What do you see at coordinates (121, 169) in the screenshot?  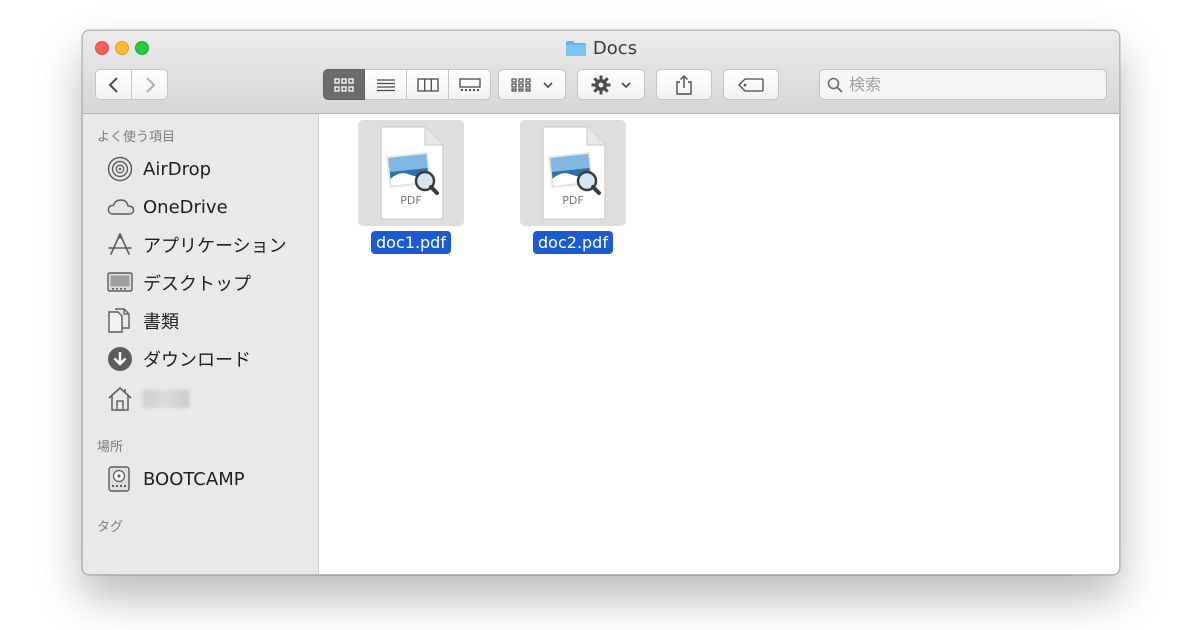 I see `airdrop-icon` at bounding box center [121, 169].